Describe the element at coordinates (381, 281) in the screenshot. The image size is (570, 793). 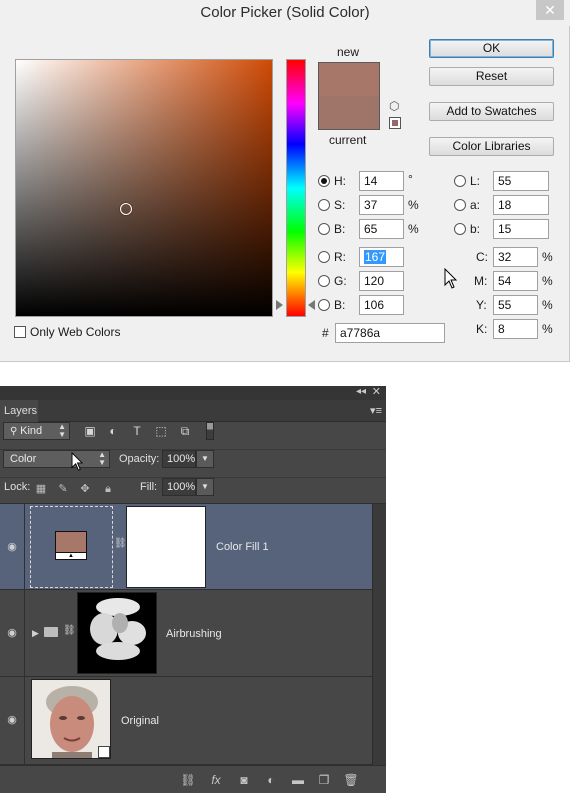
I see `g-input: 120` at that location.